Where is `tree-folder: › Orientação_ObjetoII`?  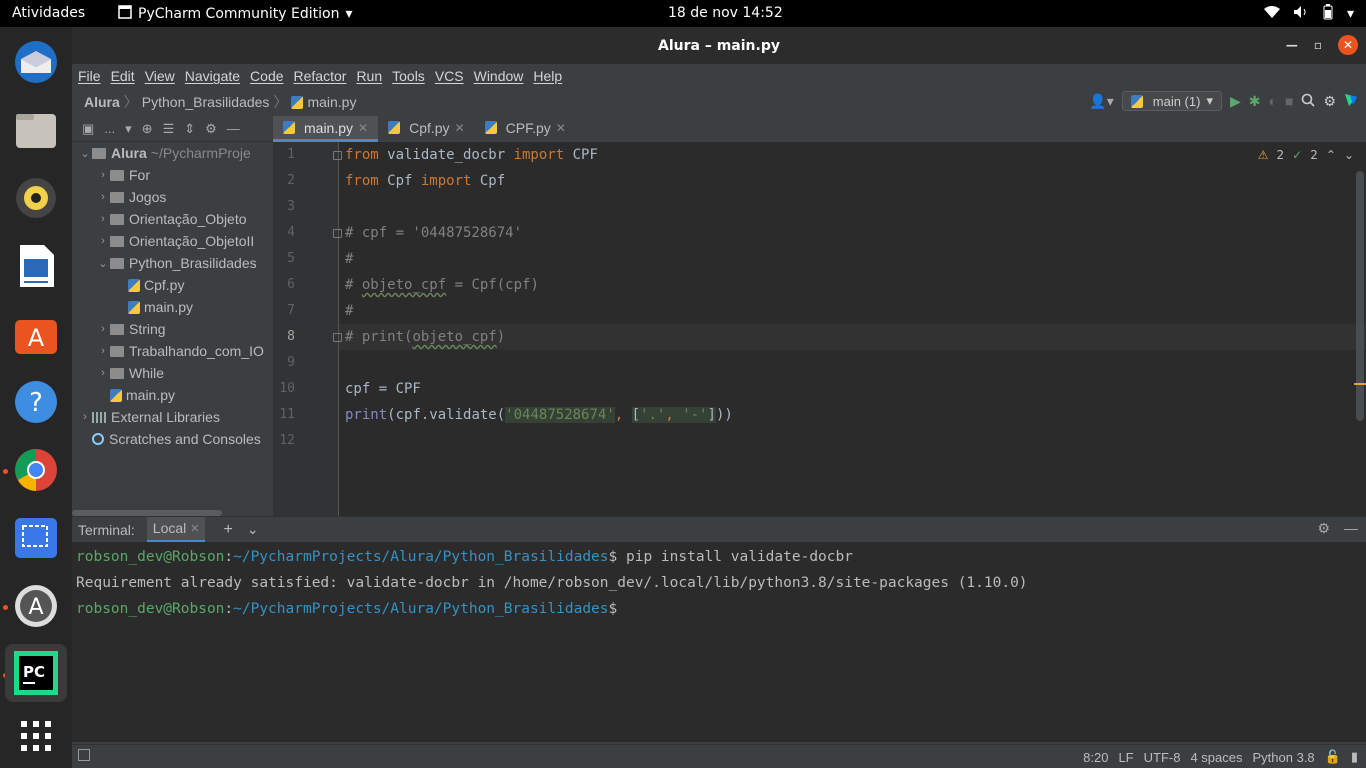 tree-folder: › Orientação_ObjetoII is located at coordinates (172, 241).